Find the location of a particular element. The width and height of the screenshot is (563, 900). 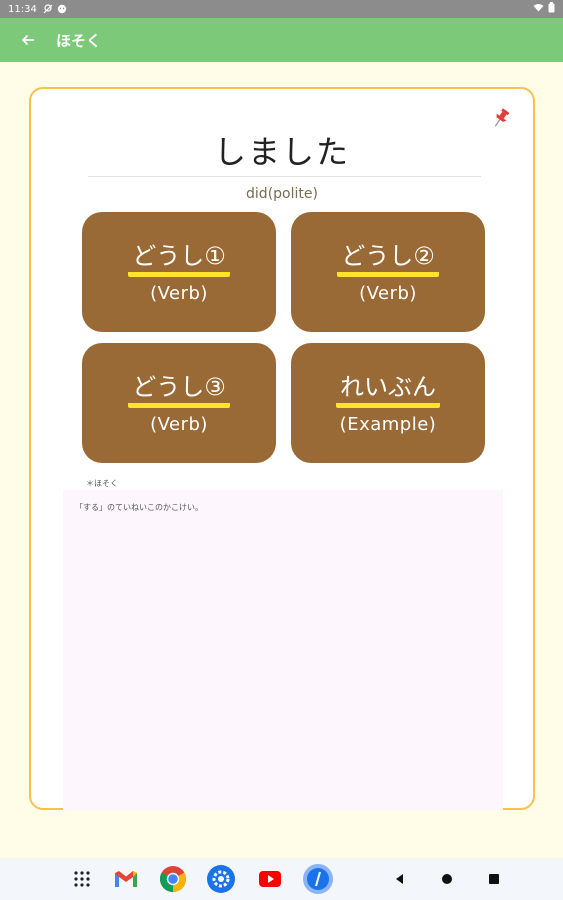

tile-label-jp: どうし③ is located at coordinates (179, 390).